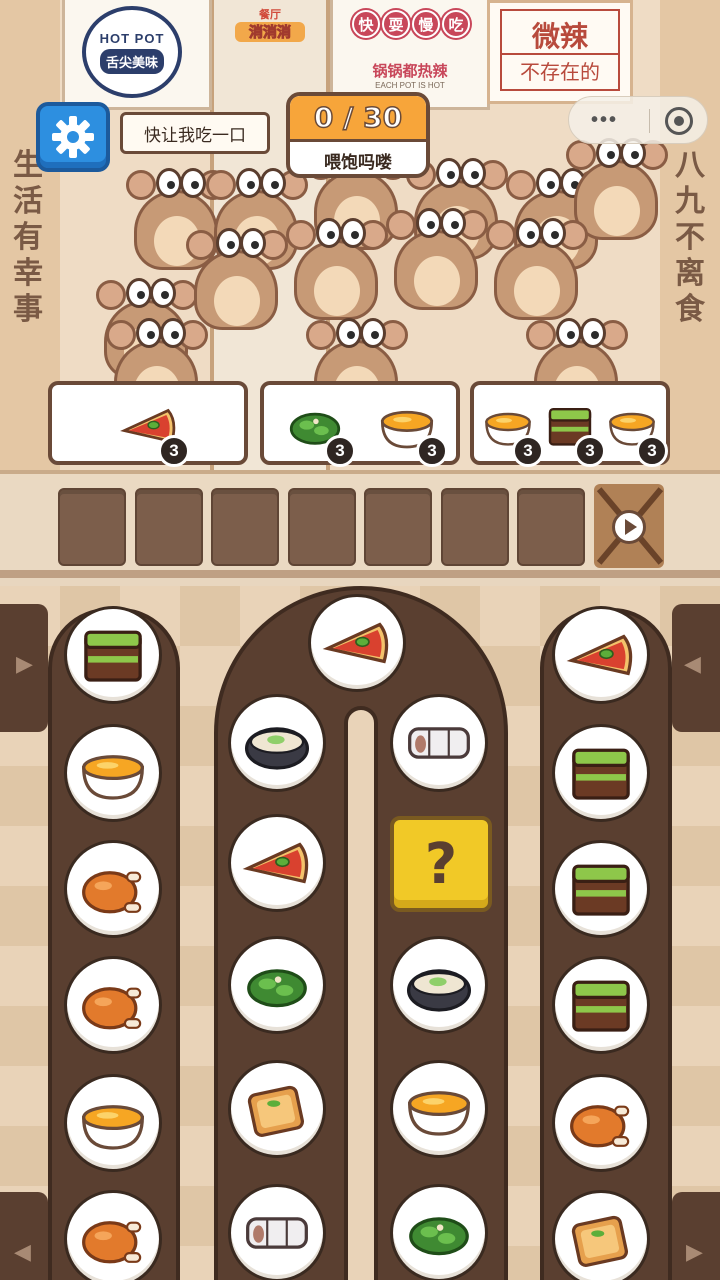 The height and width of the screenshot is (1280, 720). I want to click on more-menu-icon: •••, so click(604, 120).